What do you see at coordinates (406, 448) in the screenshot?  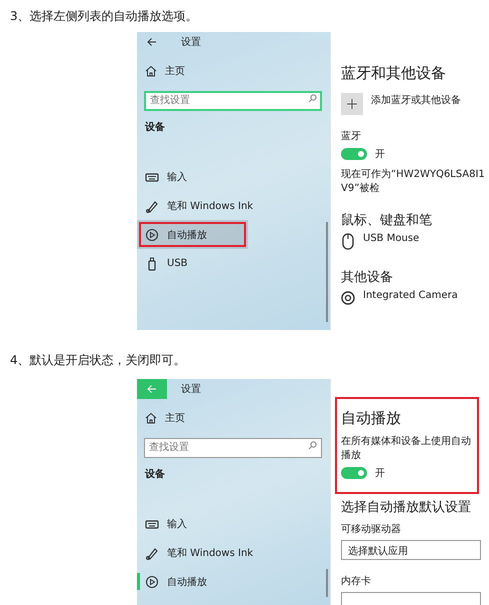 I see `setting-label: 在所有媒体和设备上使用自动播放` at bounding box center [406, 448].